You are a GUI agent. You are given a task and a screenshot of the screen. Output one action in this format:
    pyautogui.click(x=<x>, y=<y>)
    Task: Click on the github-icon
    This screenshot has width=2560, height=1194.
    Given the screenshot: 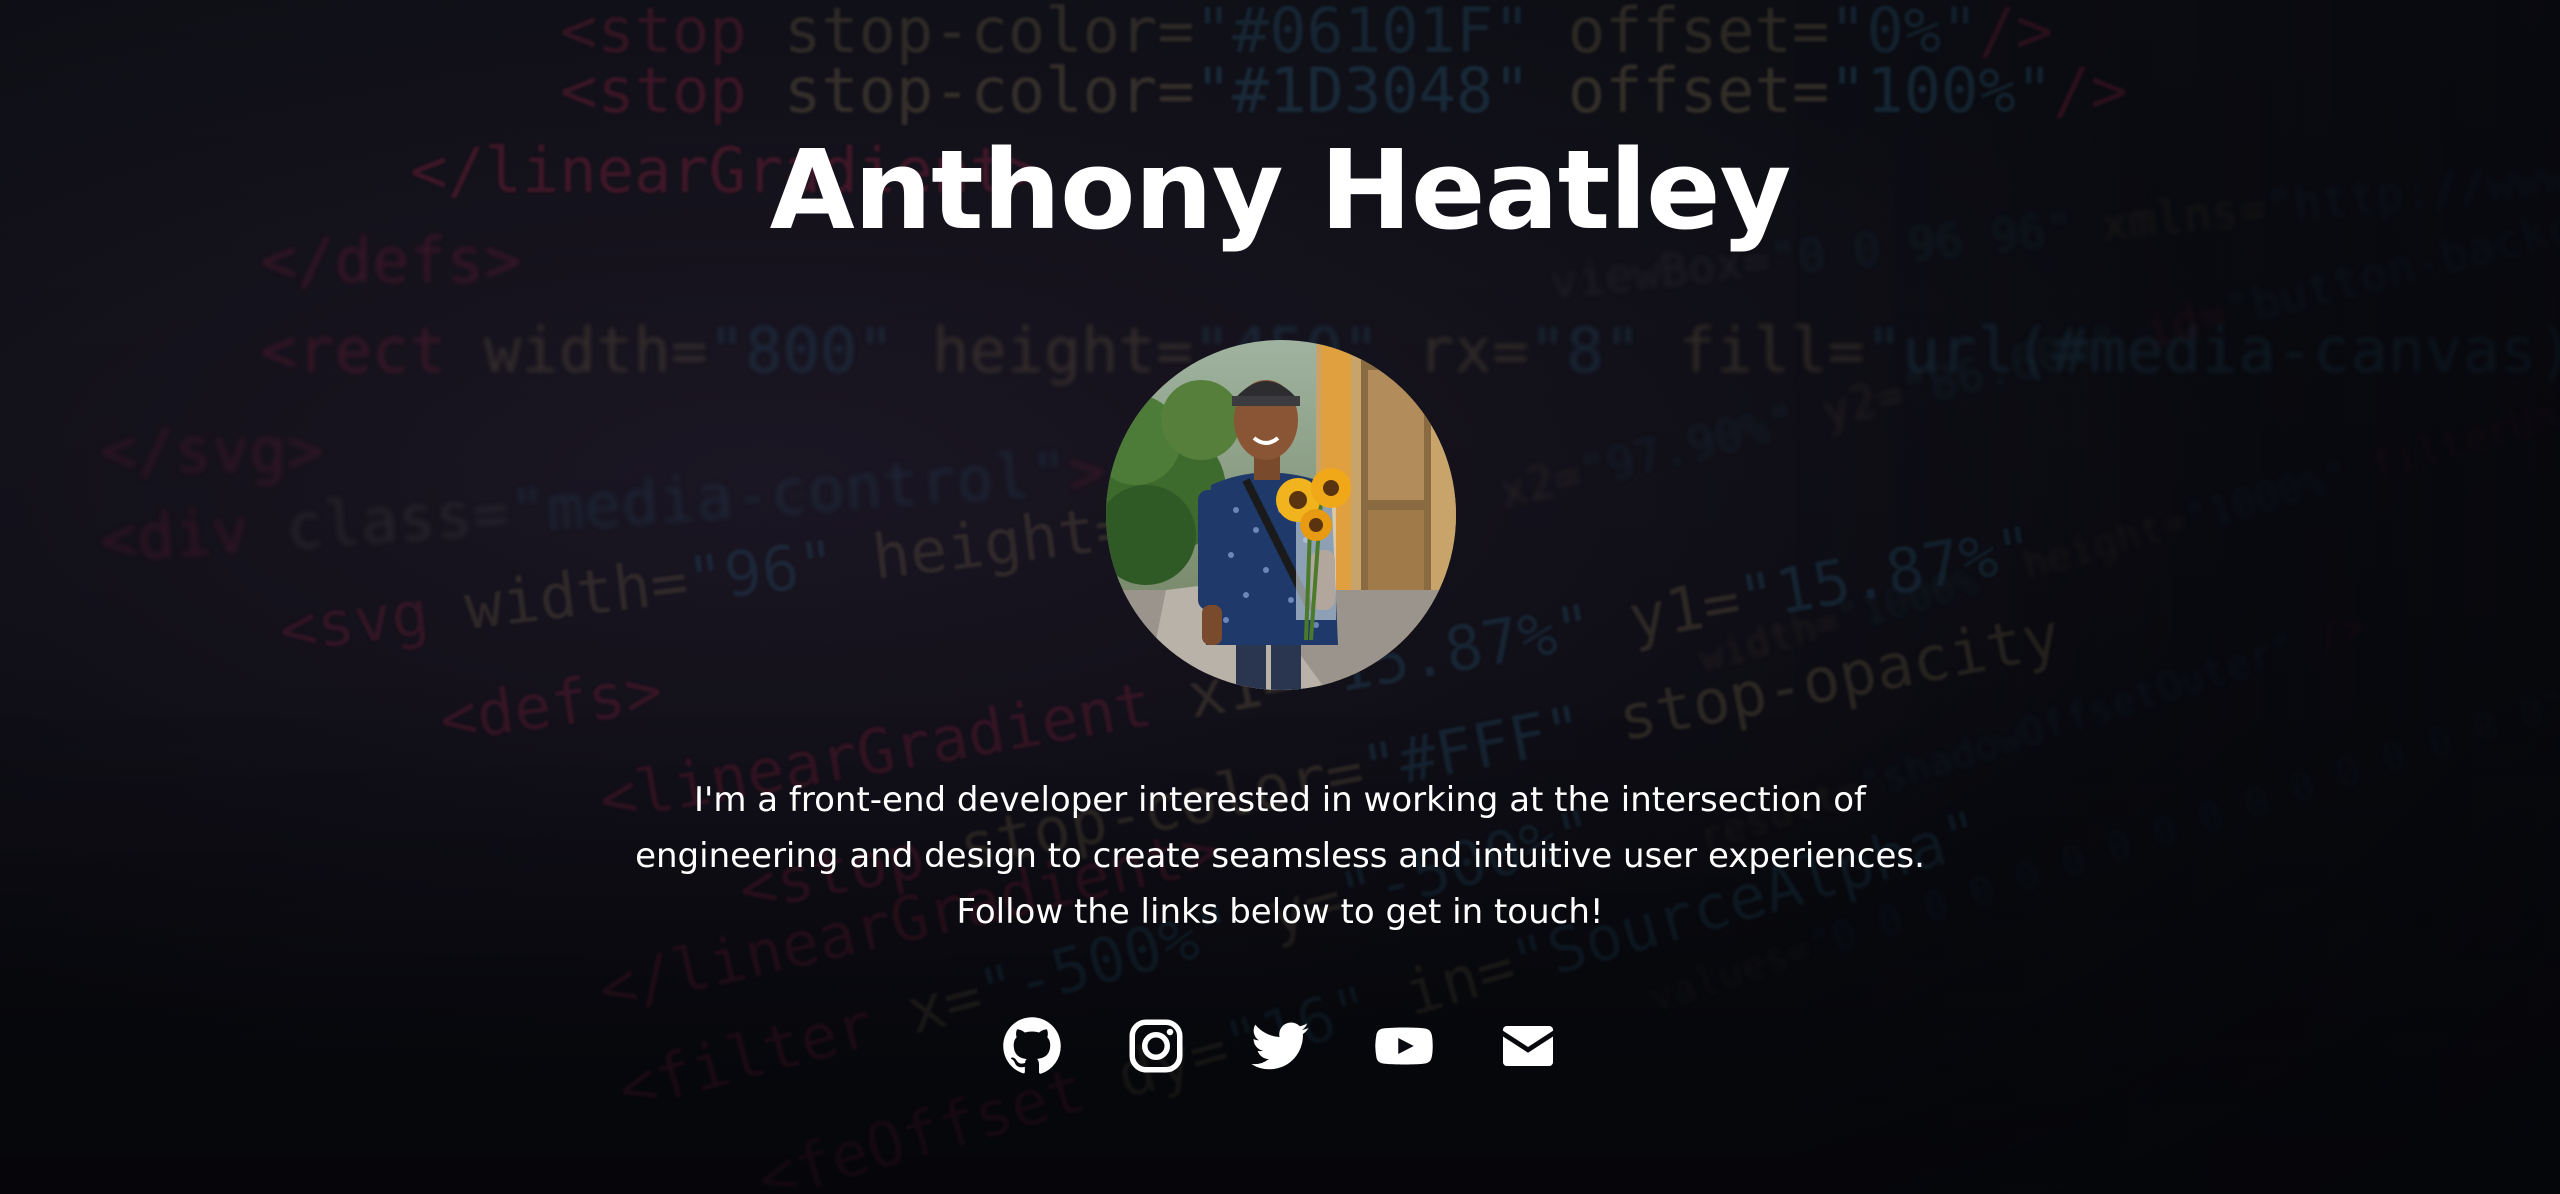 What is the action you would take?
    pyautogui.click(x=1032, y=1045)
    